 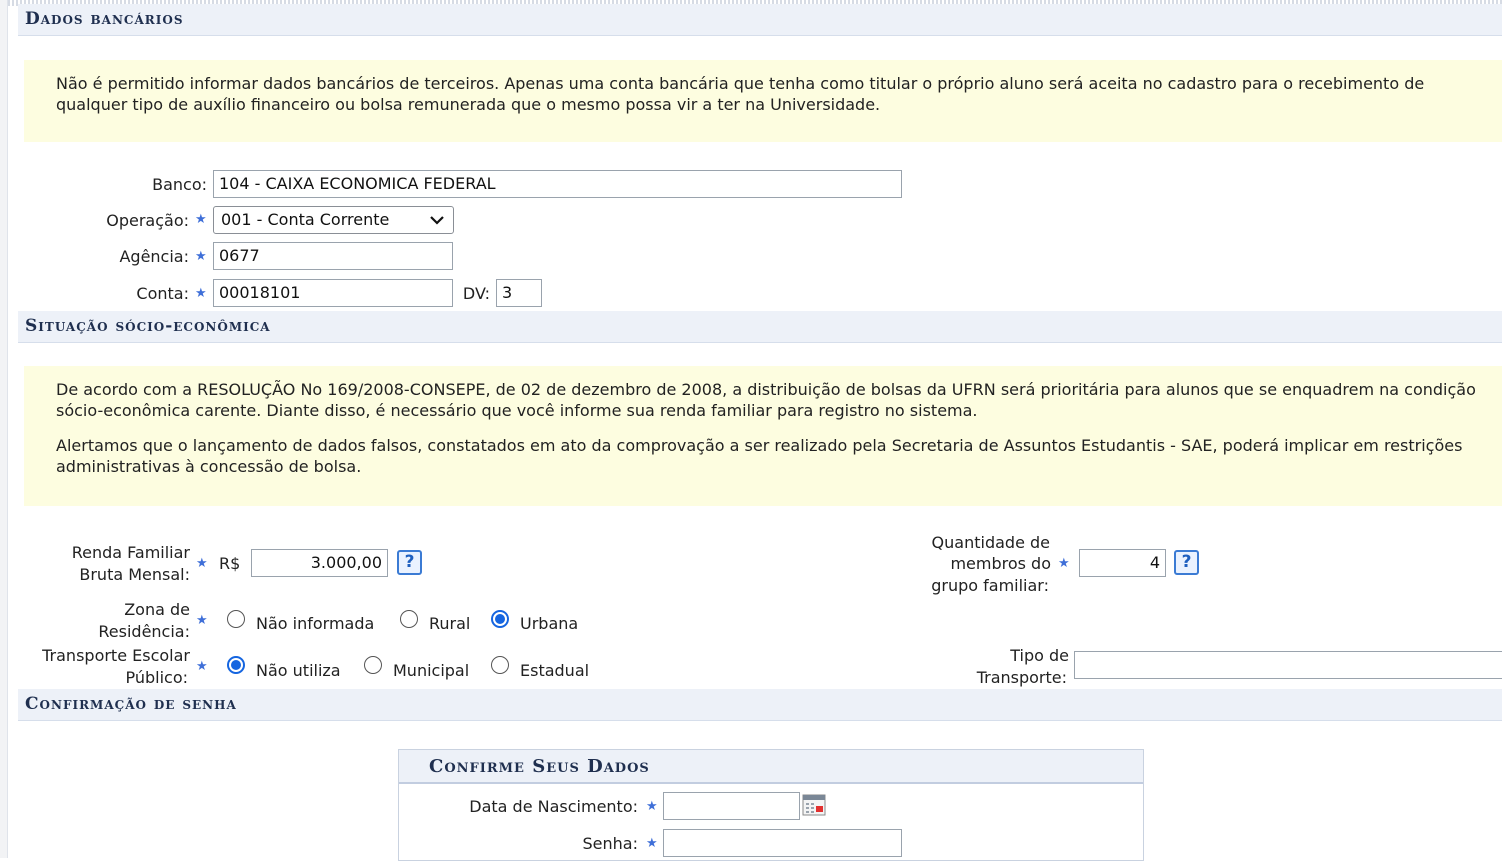 I want to click on tipo-transporte-label-line2: Transporte:, so click(x=1021, y=677).